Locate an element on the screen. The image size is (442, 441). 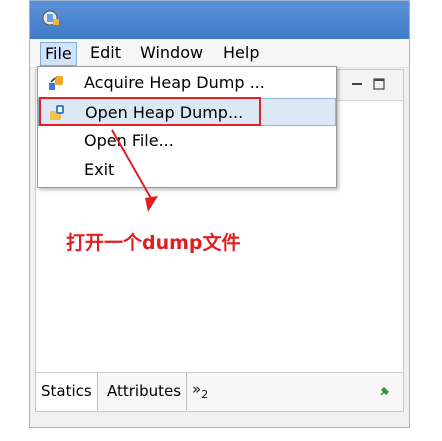
pin-icon is located at coordinates (385, 391).